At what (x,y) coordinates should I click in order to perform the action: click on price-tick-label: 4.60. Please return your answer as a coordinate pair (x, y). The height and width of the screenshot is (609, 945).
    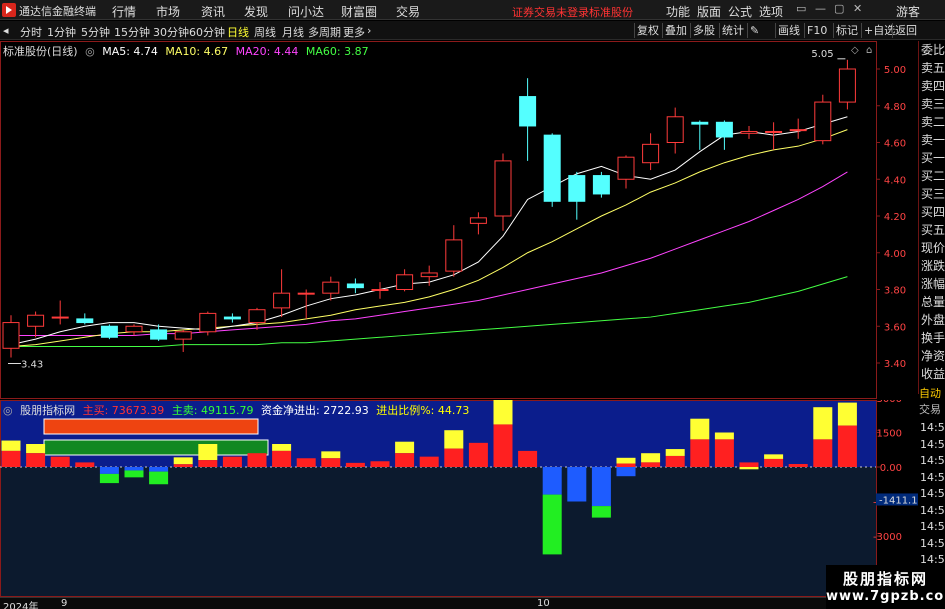
    Looking at the image, I should click on (895, 144).